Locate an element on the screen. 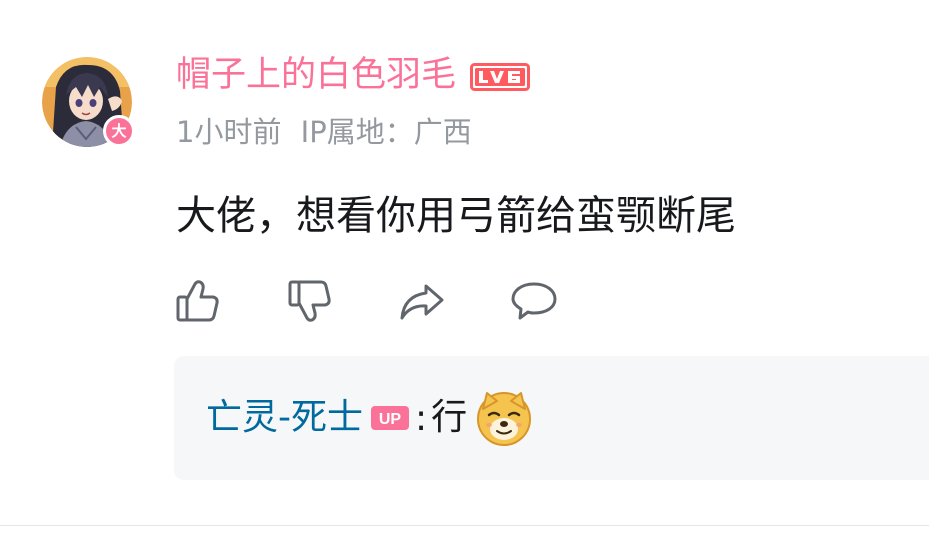  comment-actions is located at coordinates (398, 301).